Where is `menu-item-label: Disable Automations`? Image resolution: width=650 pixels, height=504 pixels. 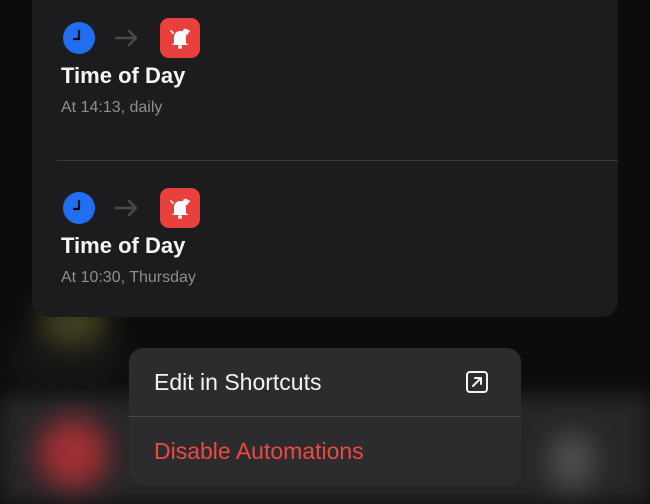 menu-item-label: Disable Automations is located at coordinates (259, 450).